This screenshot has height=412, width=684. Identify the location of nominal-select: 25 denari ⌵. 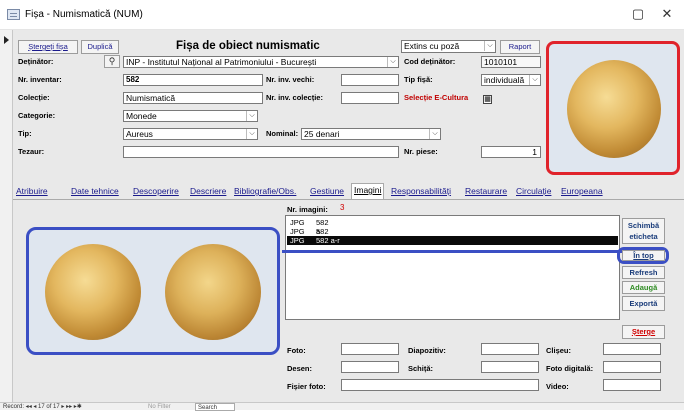
(371, 134).